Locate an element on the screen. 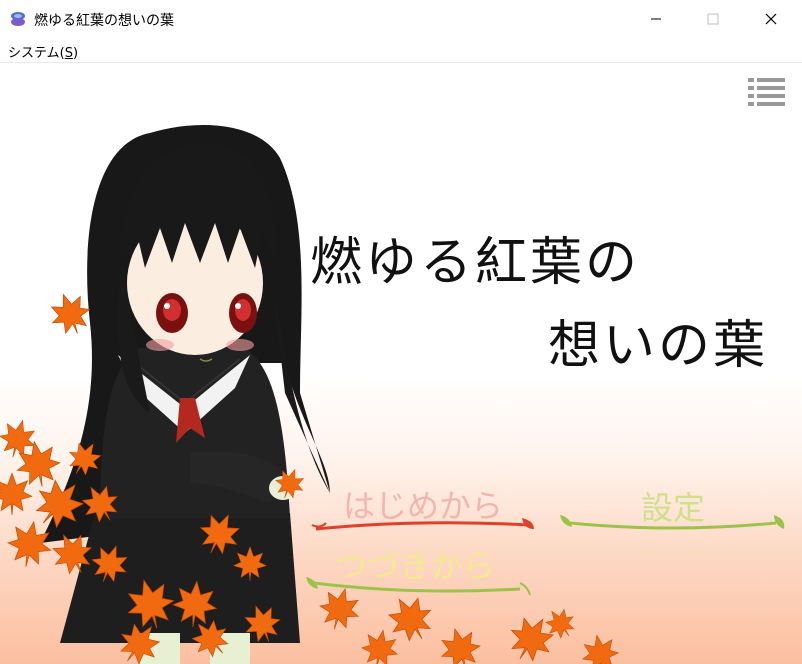 Image resolution: width=802 pixels, height=664 pixels. menu-system-label: システム( is located at coordinates (36, 53).